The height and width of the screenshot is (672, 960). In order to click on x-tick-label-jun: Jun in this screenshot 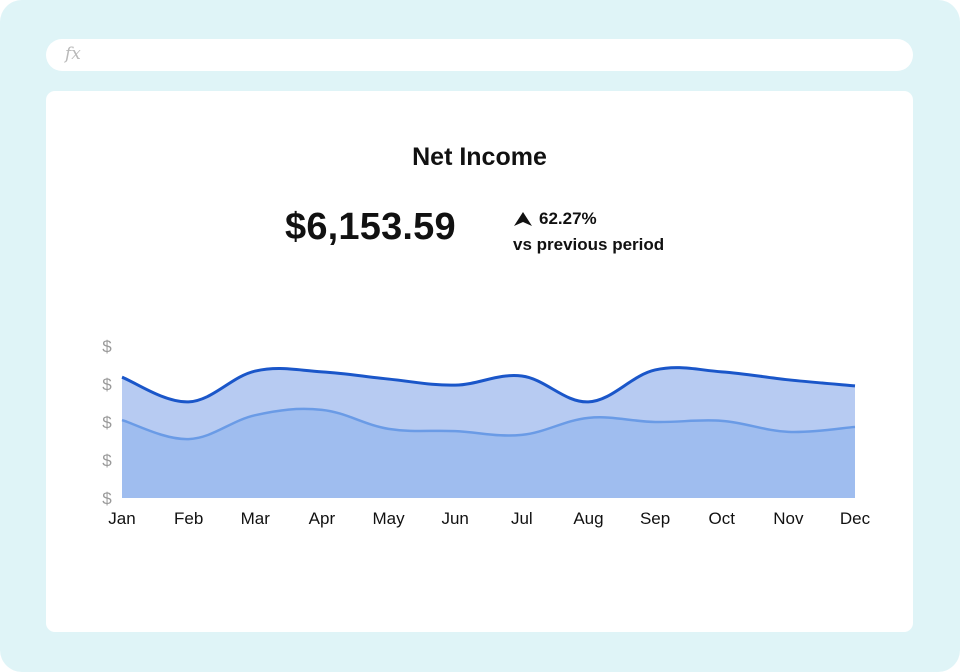, I will do `click(454, 518)`.